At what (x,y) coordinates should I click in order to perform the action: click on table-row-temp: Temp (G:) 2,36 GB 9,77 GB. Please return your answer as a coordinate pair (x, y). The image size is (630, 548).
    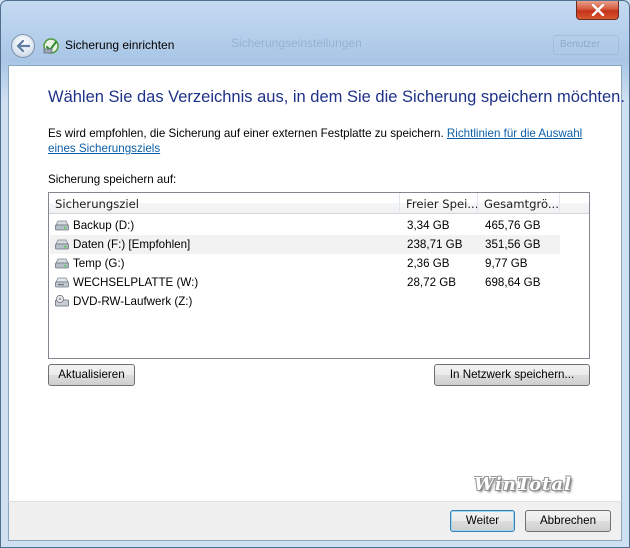
    Looking at the image, I should click on (305, 263).